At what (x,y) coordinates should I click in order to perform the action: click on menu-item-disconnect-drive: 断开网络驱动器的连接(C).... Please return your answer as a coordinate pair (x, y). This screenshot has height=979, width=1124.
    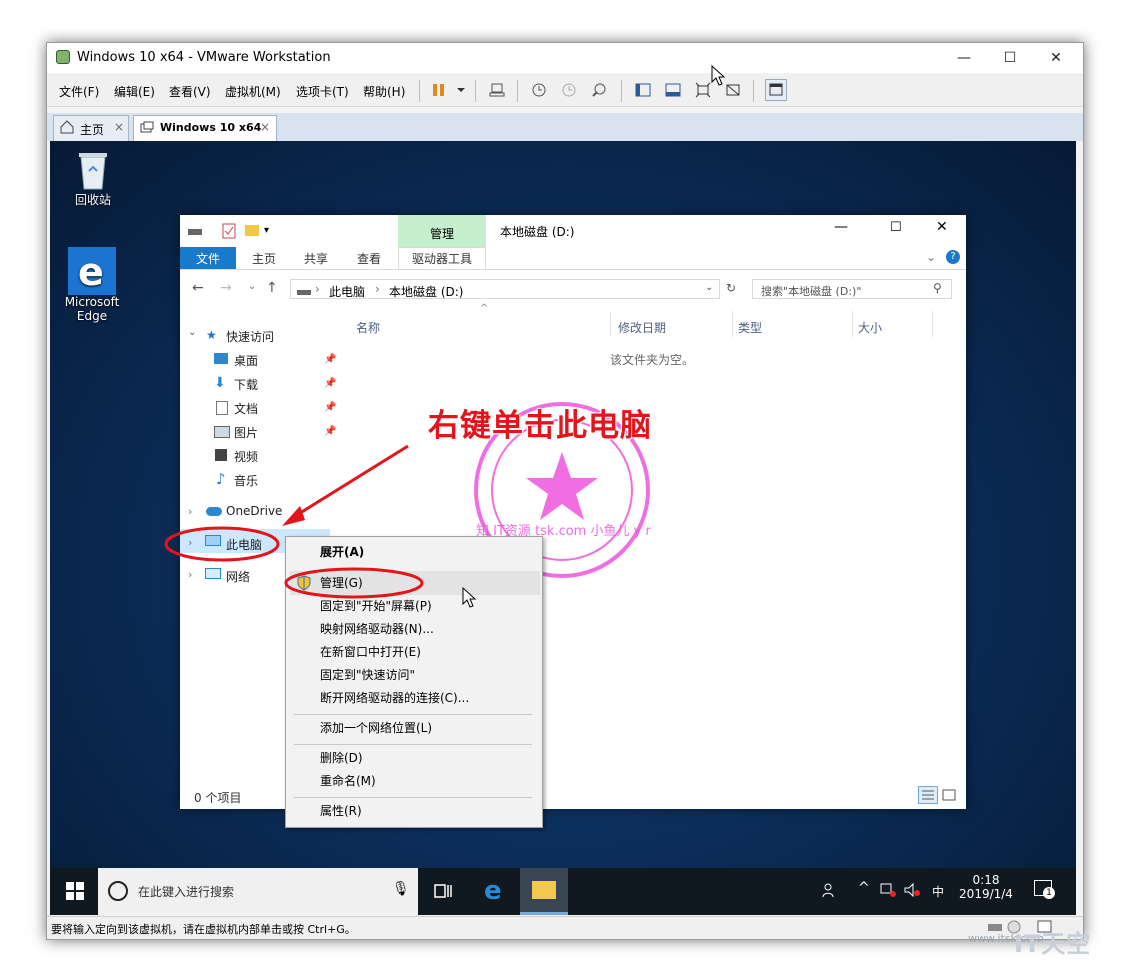
    Looking at the image, I should click on (414, 698).